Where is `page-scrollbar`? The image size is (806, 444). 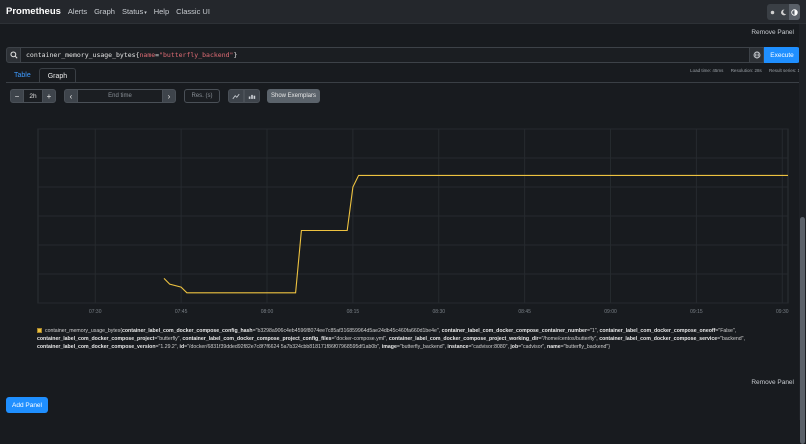 page-scrollbar is located at coordinates (802, 234).